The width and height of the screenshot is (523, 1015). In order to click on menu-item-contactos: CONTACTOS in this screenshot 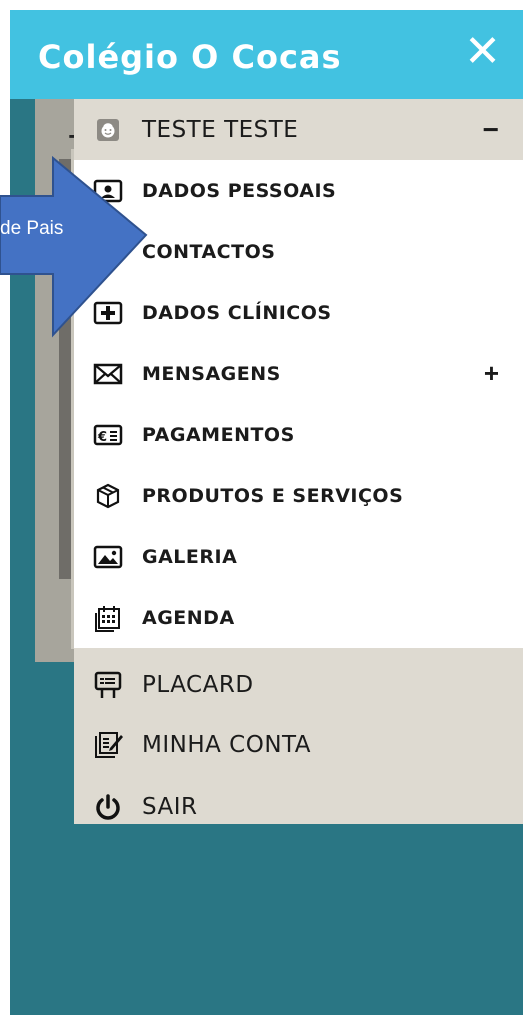, I will do `click(298, 251)`.